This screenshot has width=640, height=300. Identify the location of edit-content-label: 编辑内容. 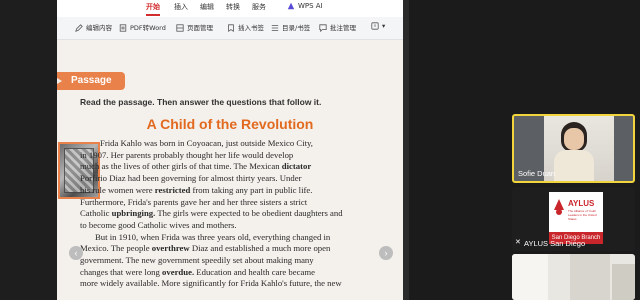
(99, 28).